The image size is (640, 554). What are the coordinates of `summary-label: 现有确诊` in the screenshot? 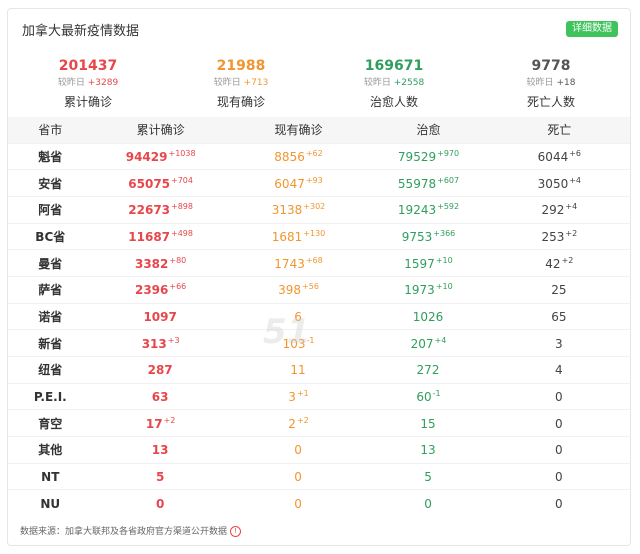 It's located at (240, 102).